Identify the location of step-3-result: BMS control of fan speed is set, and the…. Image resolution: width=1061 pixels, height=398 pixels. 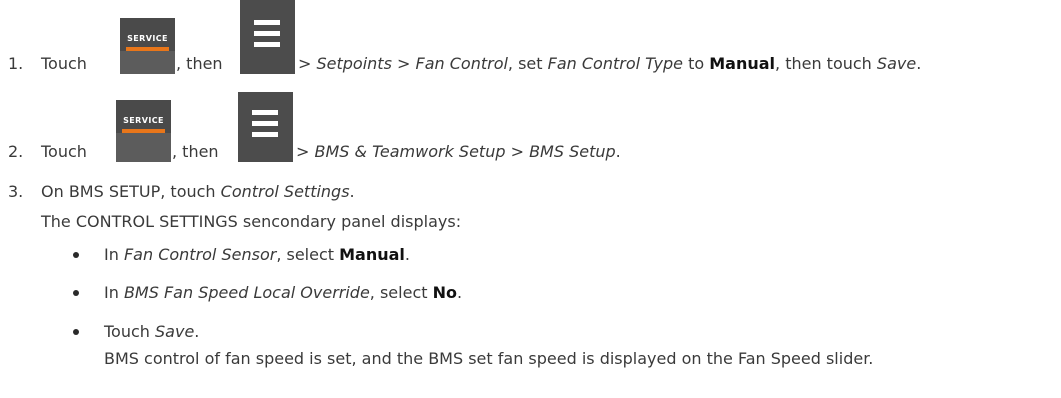
(489, 358).